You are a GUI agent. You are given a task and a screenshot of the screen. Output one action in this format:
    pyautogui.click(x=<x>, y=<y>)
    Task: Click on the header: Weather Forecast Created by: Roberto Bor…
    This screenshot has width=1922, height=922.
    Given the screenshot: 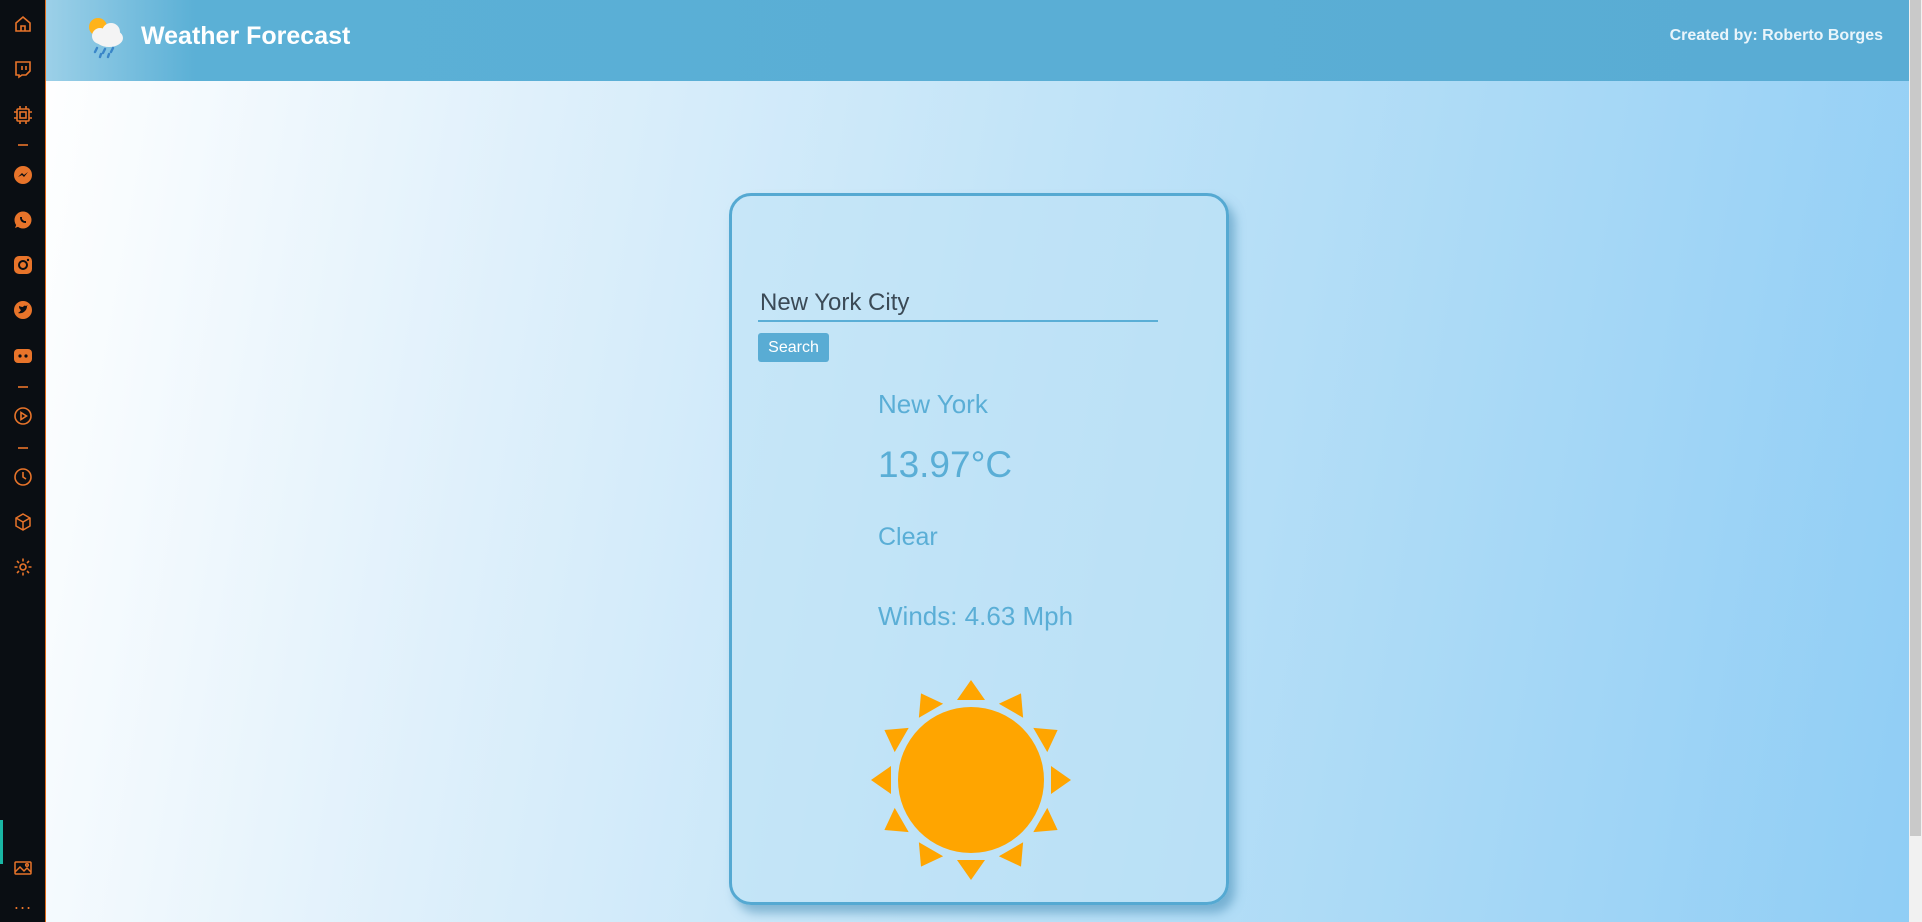 What is the action you would take?
    pyautogui.click(x=977, y=40)
    